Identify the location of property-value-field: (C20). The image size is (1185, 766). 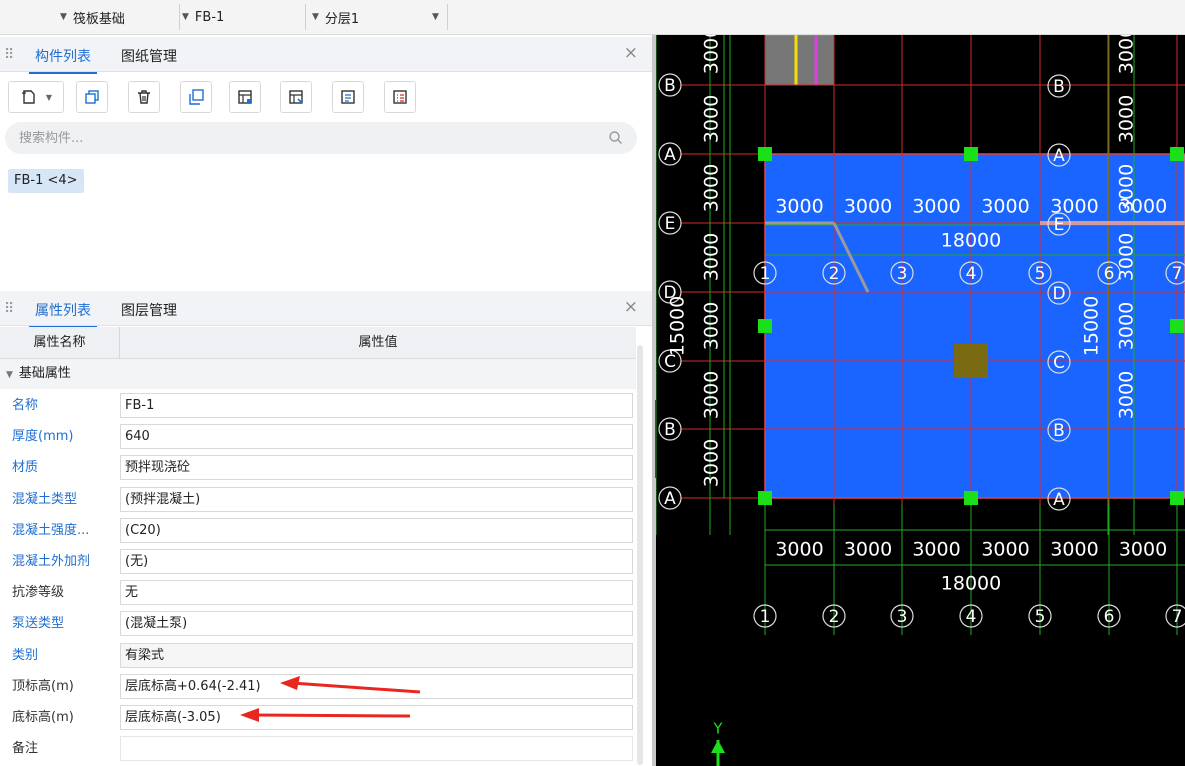
(376, 530).